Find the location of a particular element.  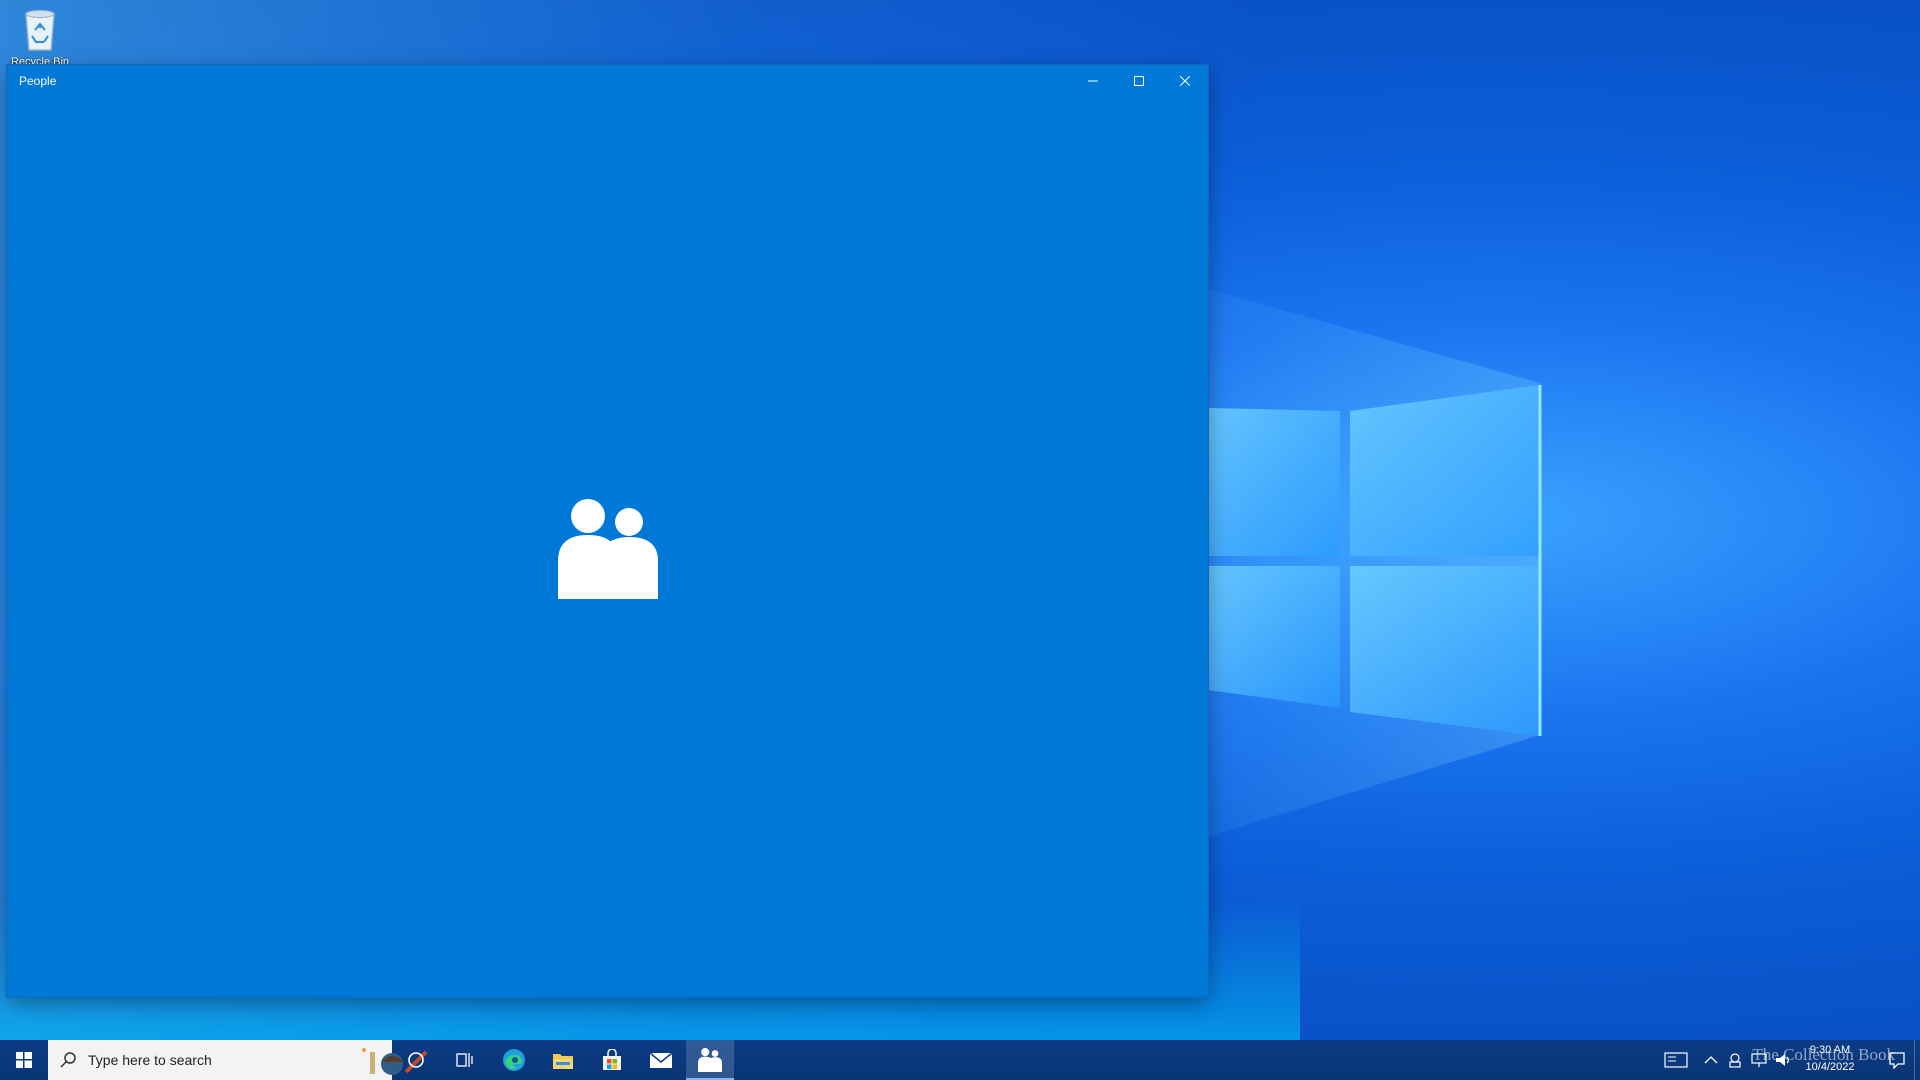

mail-icon is located at coordinates (661, 1060).